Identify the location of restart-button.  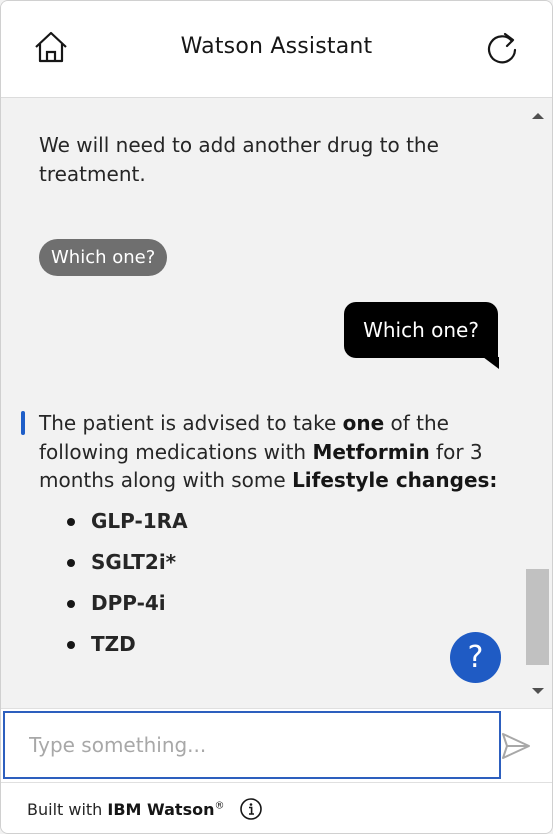
(502, 48).